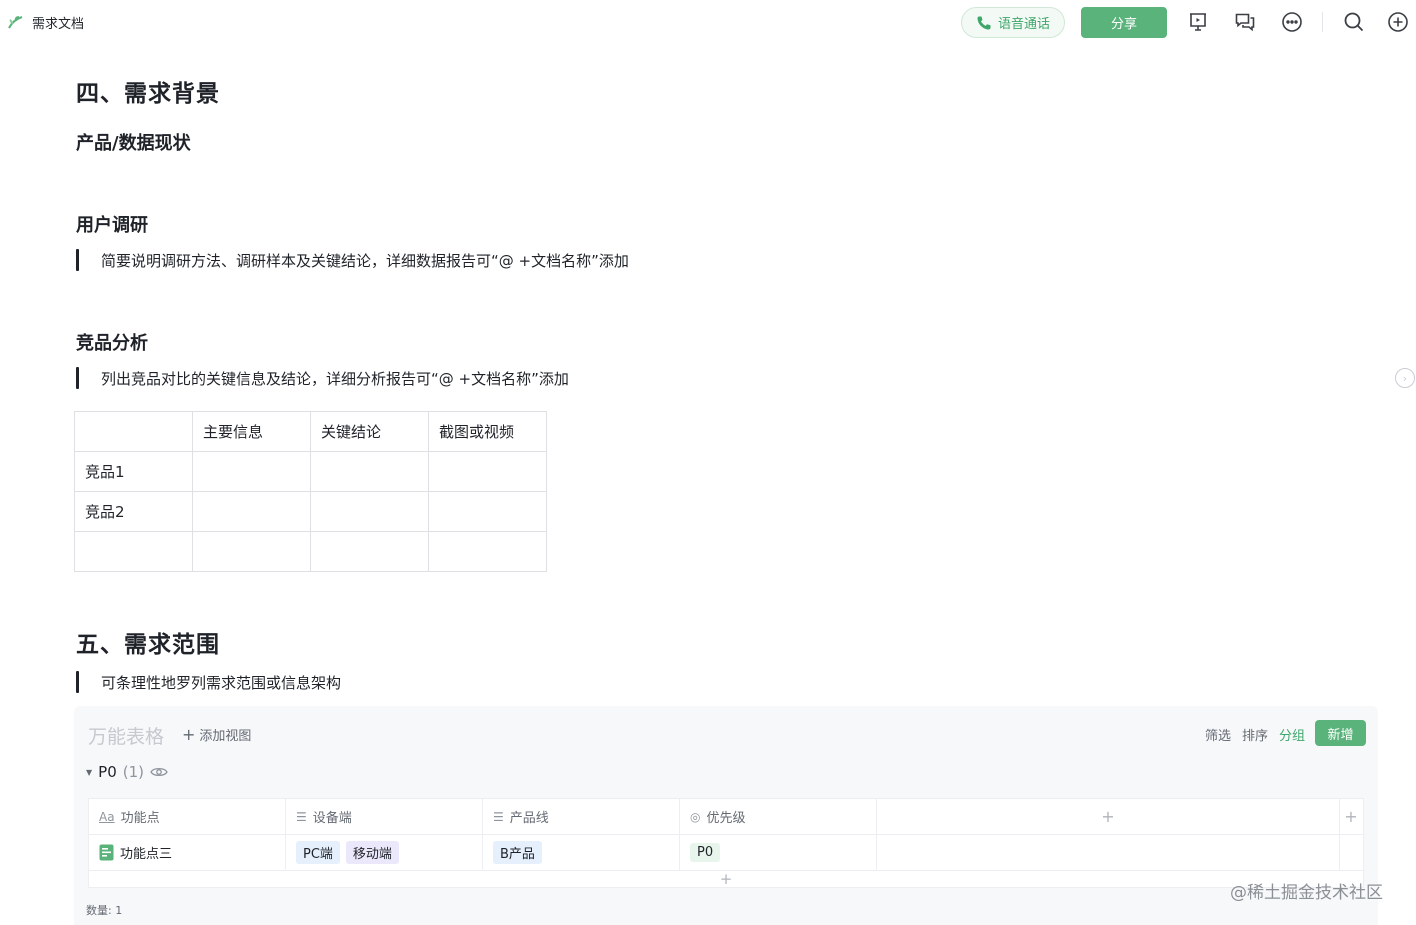 Image resolution: width=1416 pixels, height=925 pixels. I want to click on table-cell: 截图或视频, so click(487, 431).